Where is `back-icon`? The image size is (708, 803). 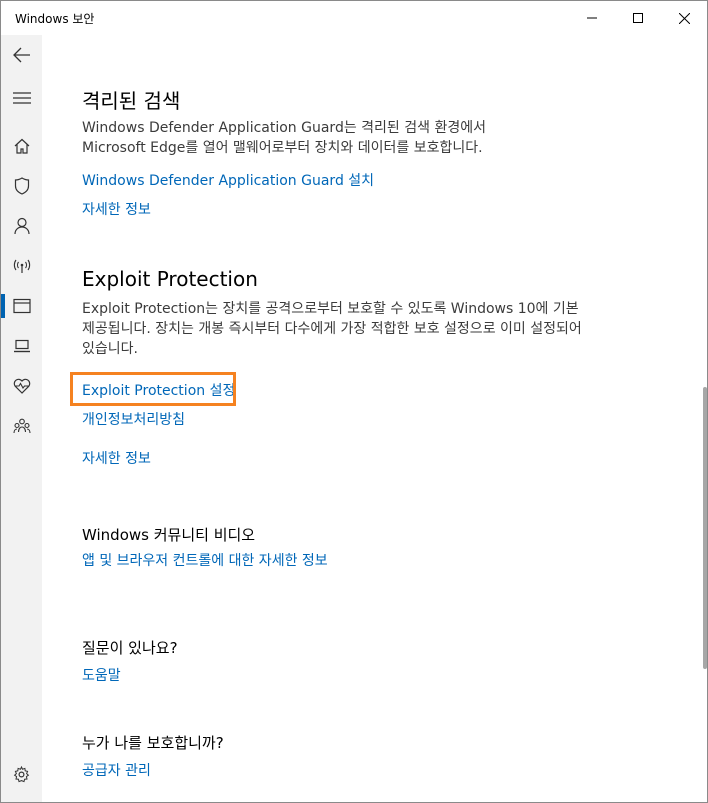
back-icon is located at coordinates (21, 55).